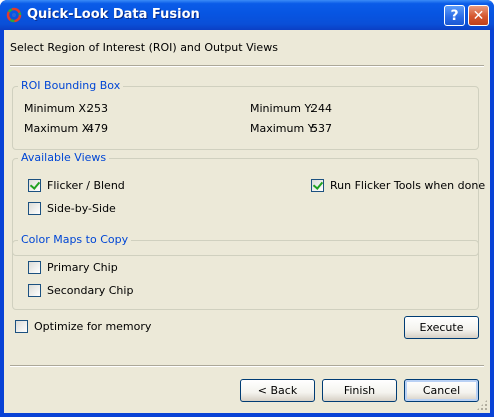 The image size is (494, 417). I want to click on roi-group-title: ROI Bounding Box, so click(71, 85).